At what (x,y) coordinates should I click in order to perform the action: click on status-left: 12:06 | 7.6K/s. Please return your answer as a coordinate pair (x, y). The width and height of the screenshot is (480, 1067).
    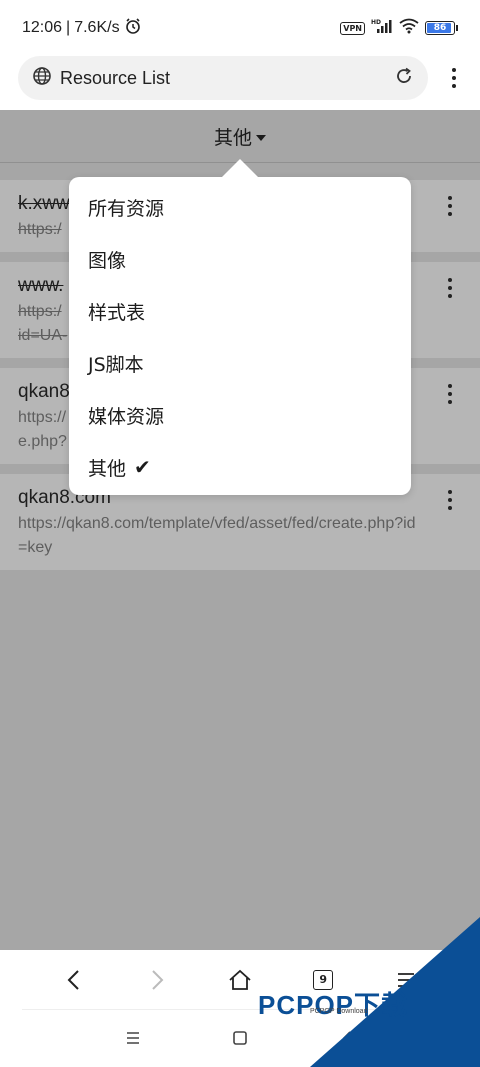
    Looking at the image, I should click on (82, 28).